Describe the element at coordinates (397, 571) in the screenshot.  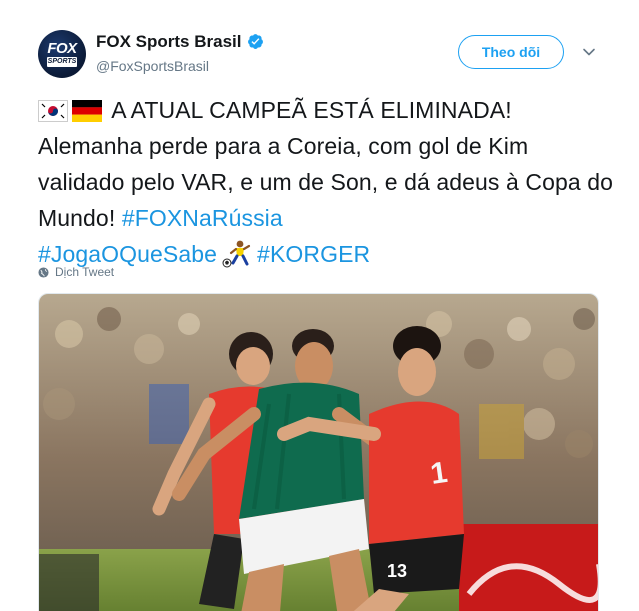
I see `player-number-label: 13` at that location.